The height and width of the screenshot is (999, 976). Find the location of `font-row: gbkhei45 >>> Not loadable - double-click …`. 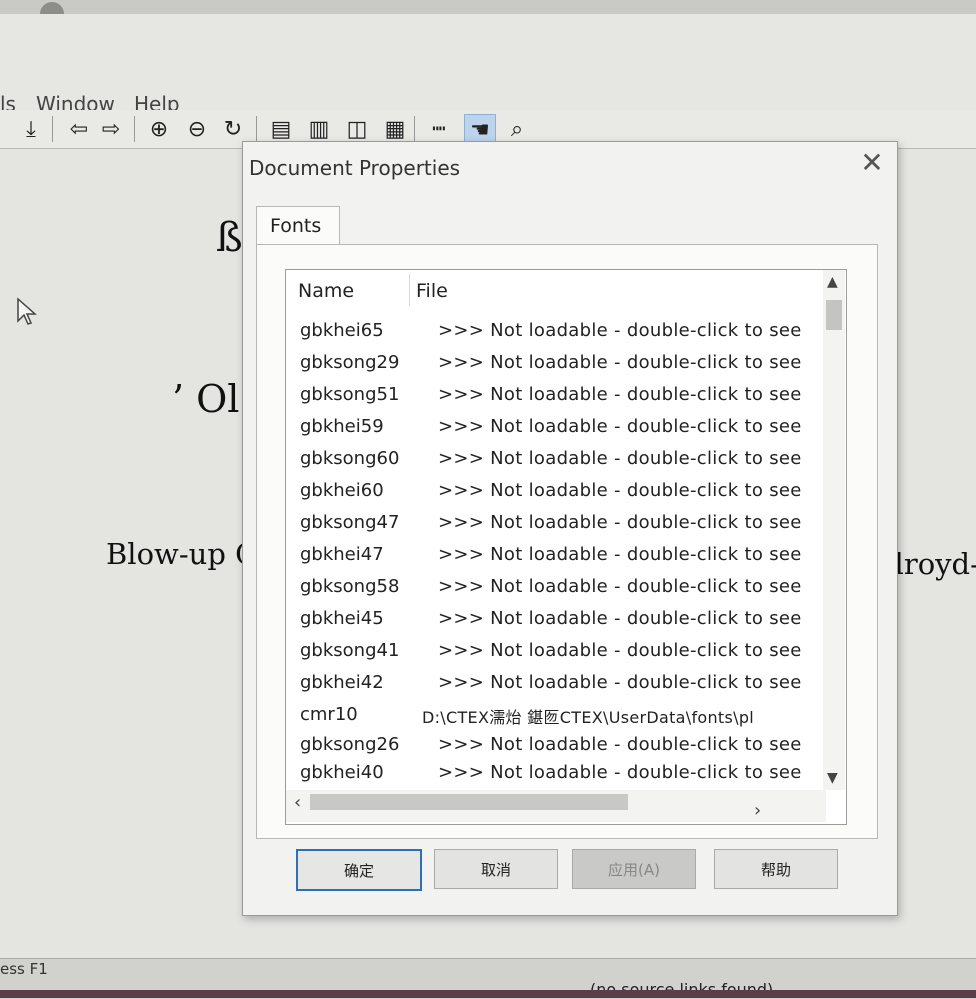

font-row: gbkhei45 >>> Not loadable - double-click … is located at coordinates (556, 621).